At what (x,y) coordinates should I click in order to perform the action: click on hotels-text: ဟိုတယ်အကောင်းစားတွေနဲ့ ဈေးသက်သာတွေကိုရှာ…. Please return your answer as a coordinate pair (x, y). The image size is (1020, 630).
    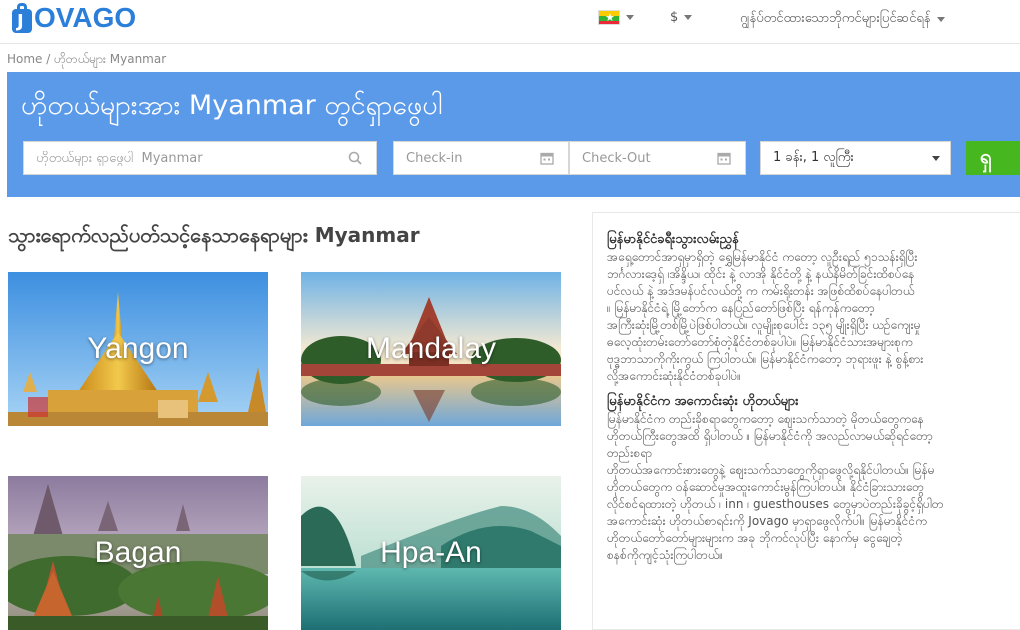
    Looking at the image, I should click on (771, 470).